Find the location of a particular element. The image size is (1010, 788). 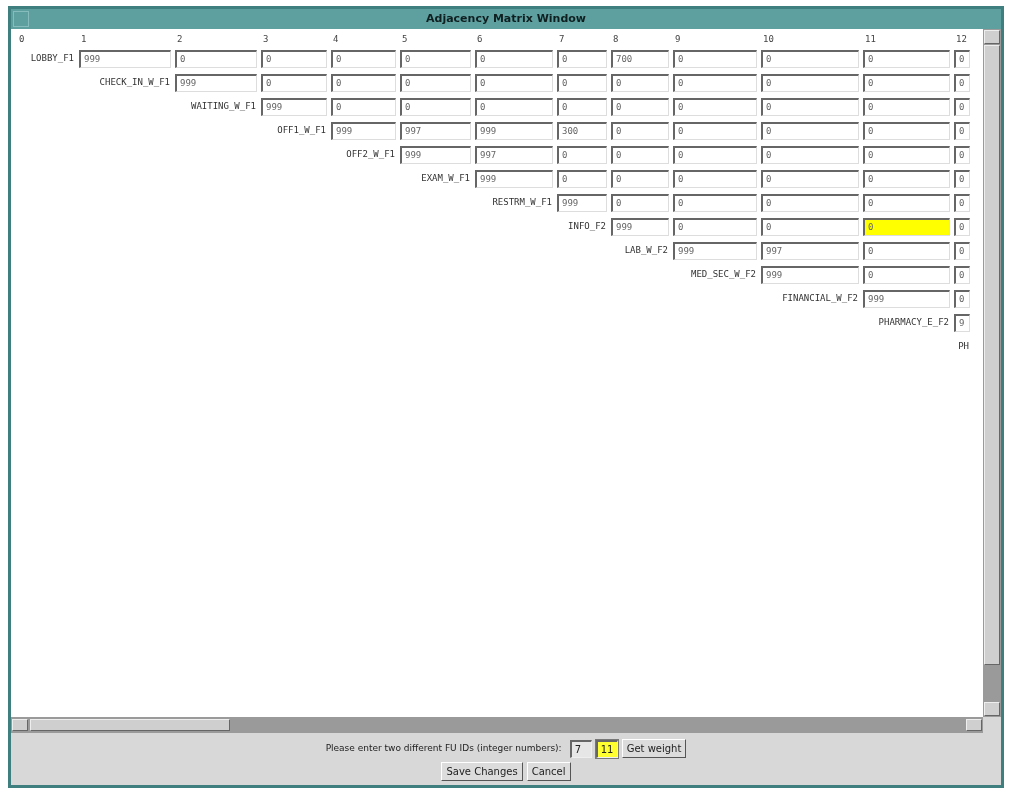

scroll-left-button is located at coordinates (20, 725).